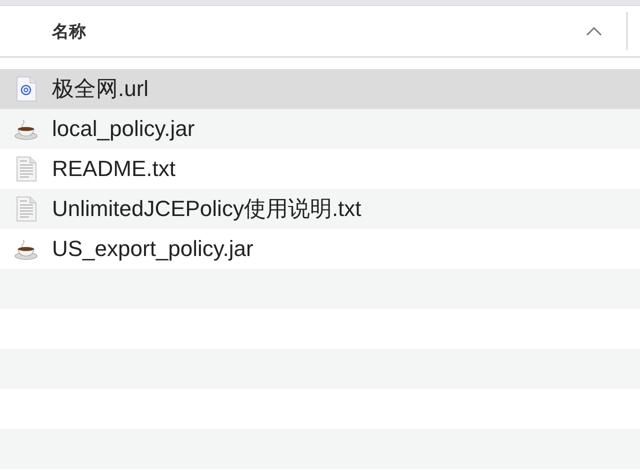  I want to click on file-name: 极全网.url, so click(100, 89).